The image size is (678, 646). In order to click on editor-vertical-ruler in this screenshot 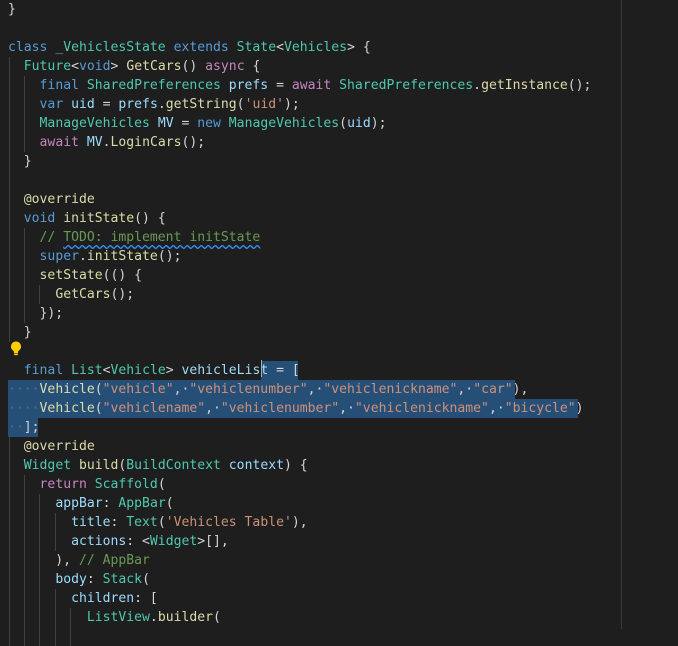, I will do `click(621, 314)`.